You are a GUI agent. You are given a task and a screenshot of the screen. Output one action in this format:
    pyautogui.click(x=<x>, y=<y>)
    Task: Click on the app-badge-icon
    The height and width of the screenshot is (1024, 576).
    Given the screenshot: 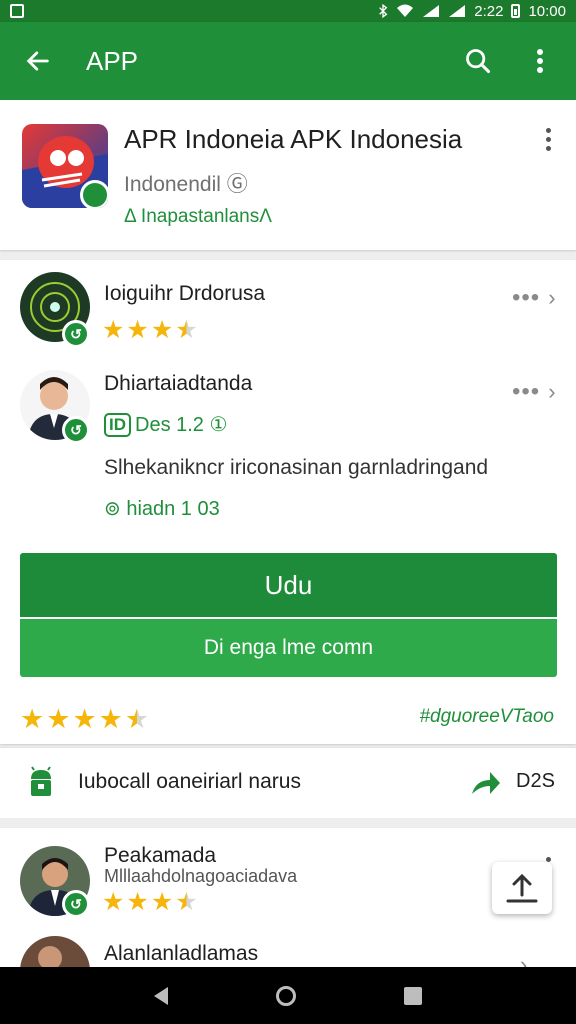 What is the action you would take?
    pyautogui.click(x=94, y=194)
    